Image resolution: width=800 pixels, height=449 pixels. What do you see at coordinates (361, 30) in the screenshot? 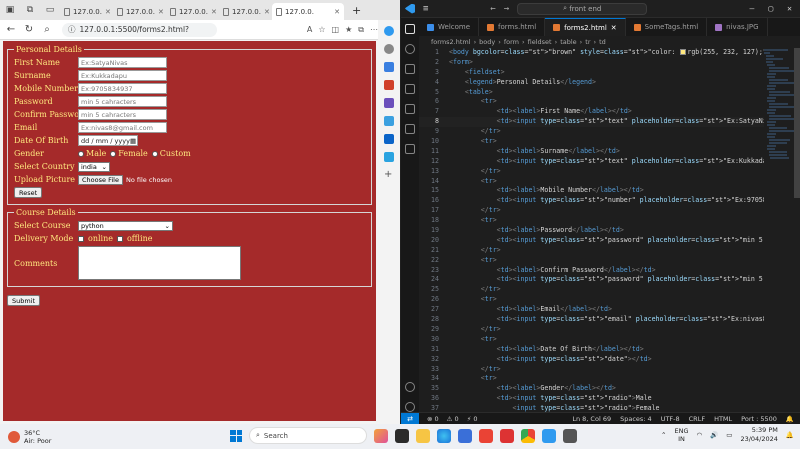
I see `collections-icon: ⧉` at bounding box center [361, 30].